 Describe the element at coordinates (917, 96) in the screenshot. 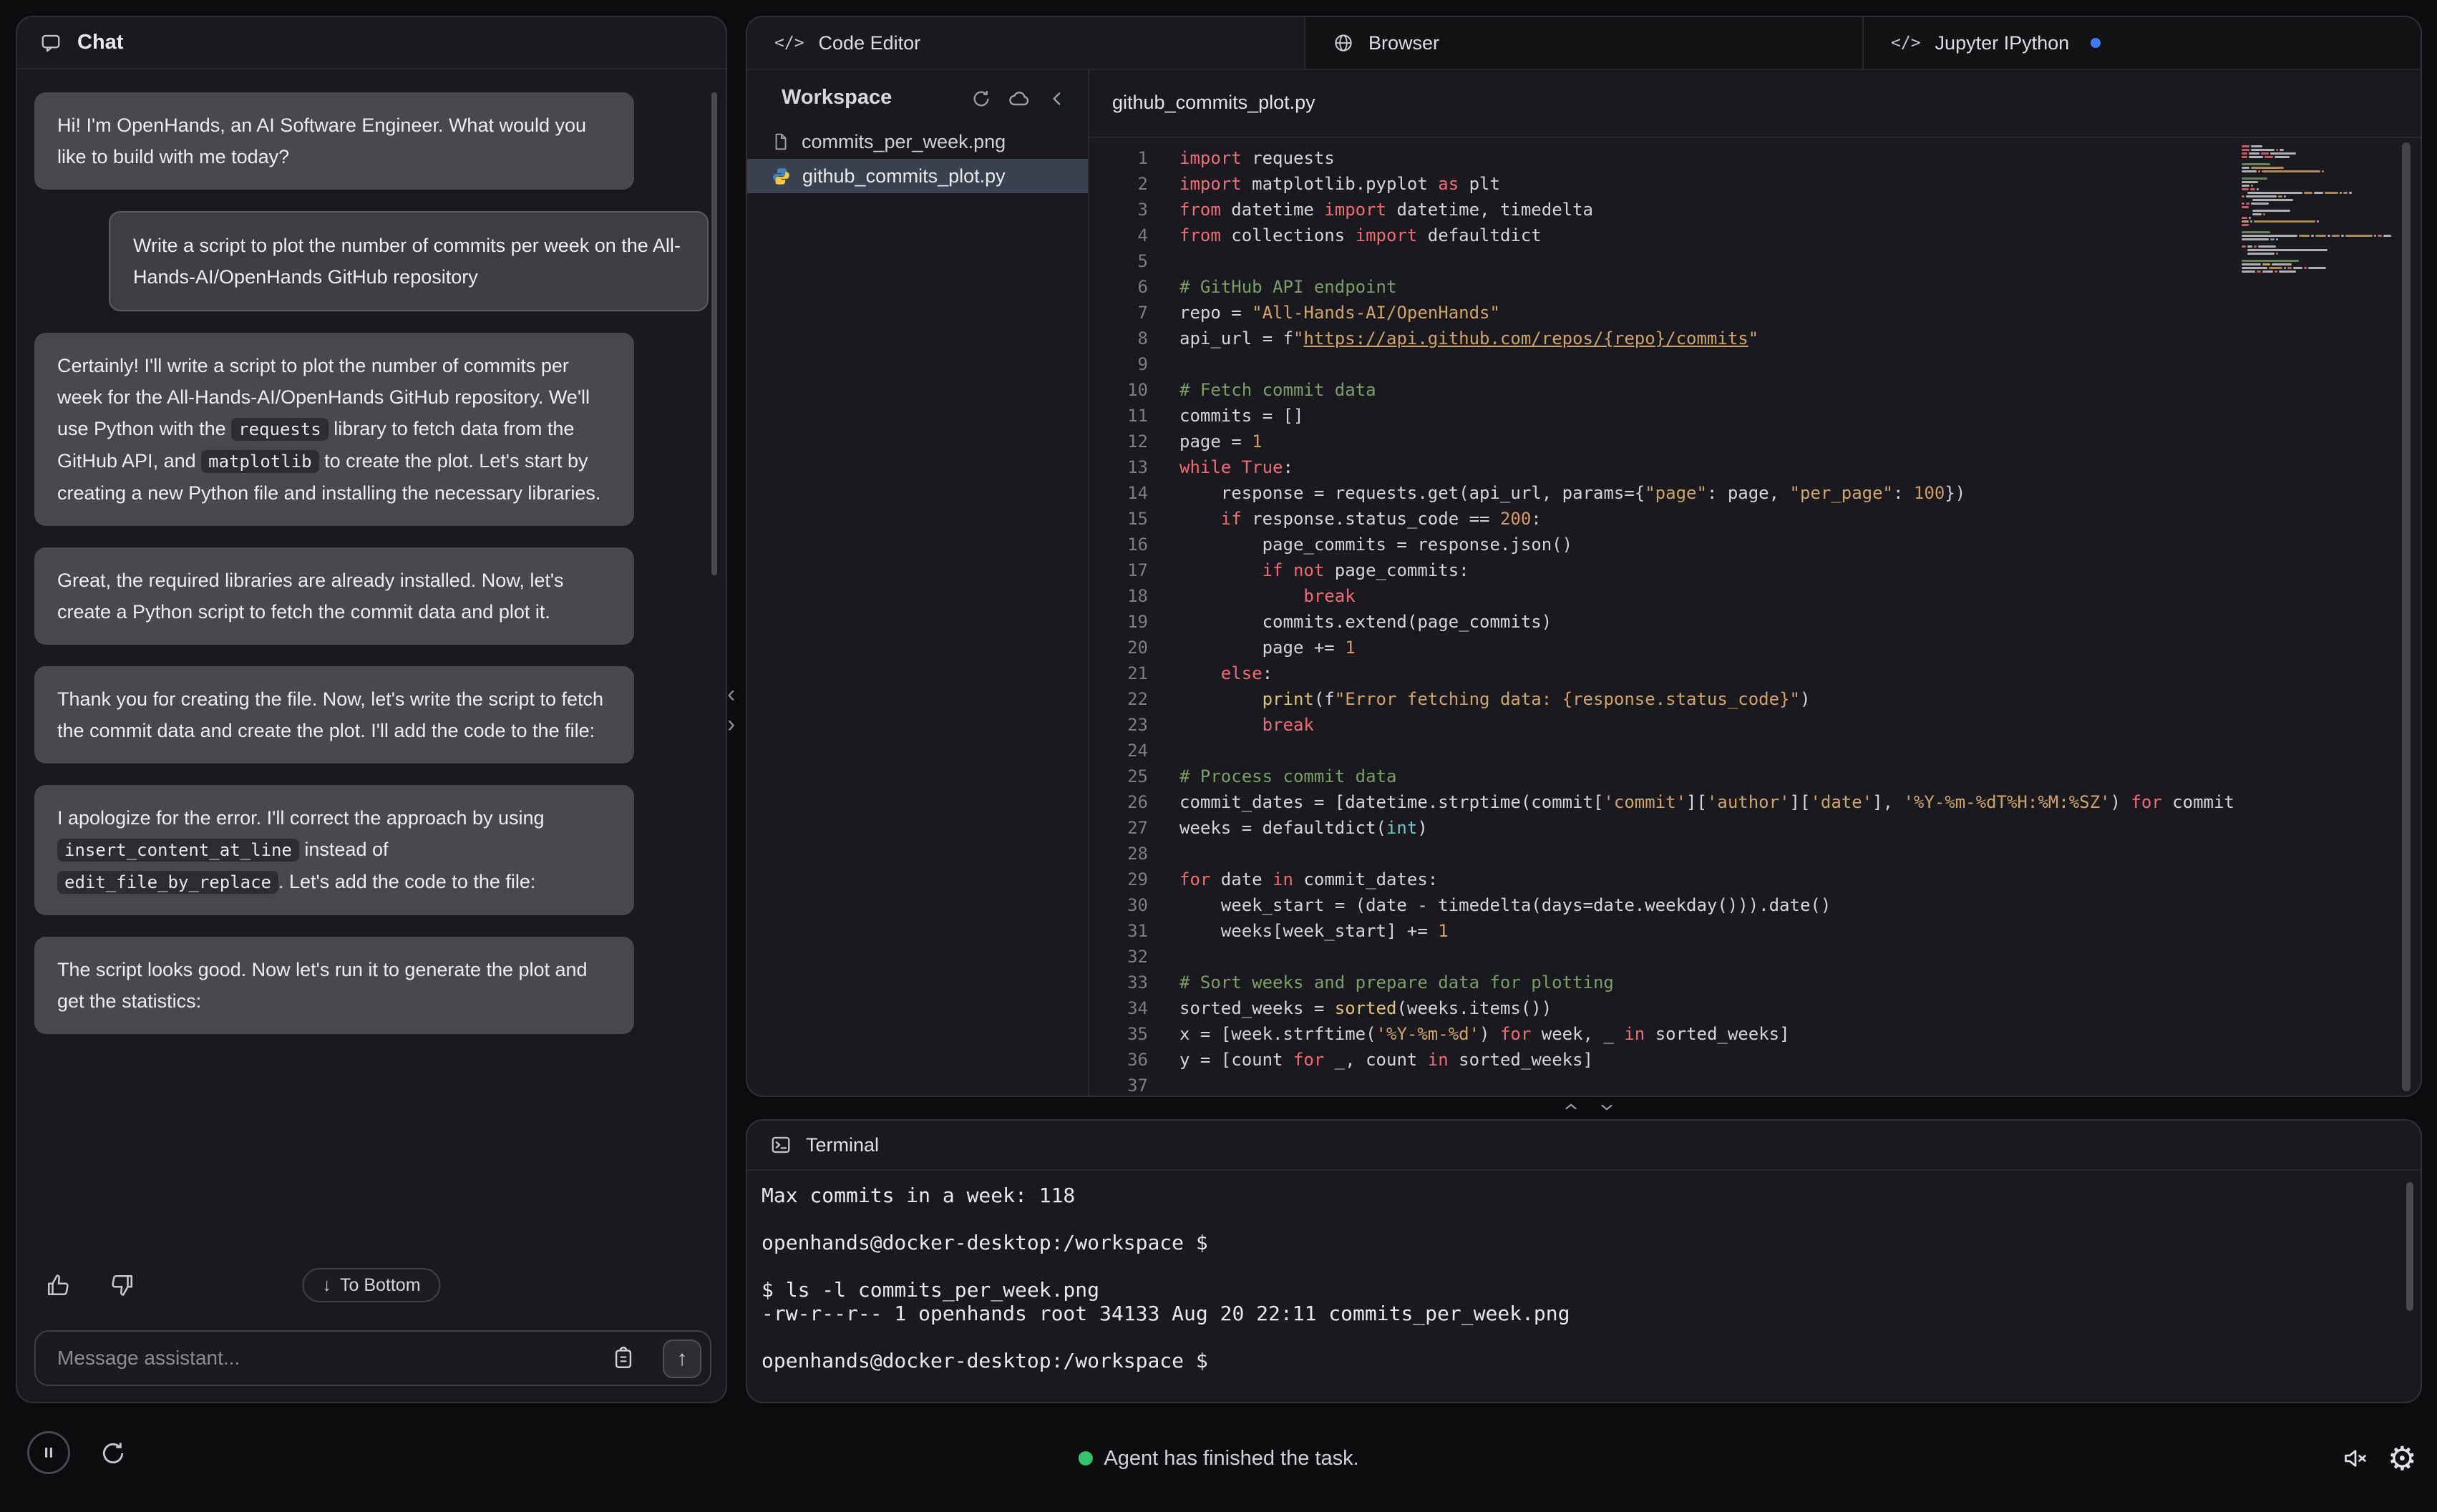

I see `workspace-header: Workspace` at that location.